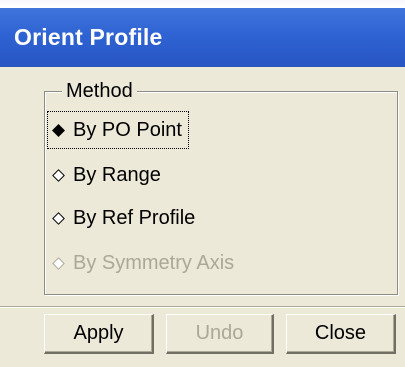 Image resolution: width=405 pixels, height=367 pixels. Describe the element at coordinates (88, 37) in the screenshot. I see `window-title: Orient Profile` at that location.